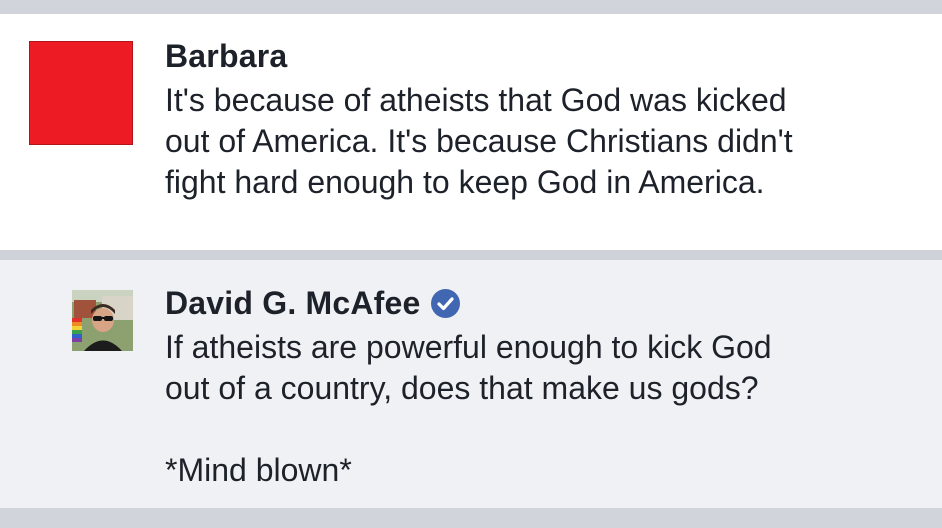 This screenshot has width=942, height=528. I want to click on divider, so click(471, 255).